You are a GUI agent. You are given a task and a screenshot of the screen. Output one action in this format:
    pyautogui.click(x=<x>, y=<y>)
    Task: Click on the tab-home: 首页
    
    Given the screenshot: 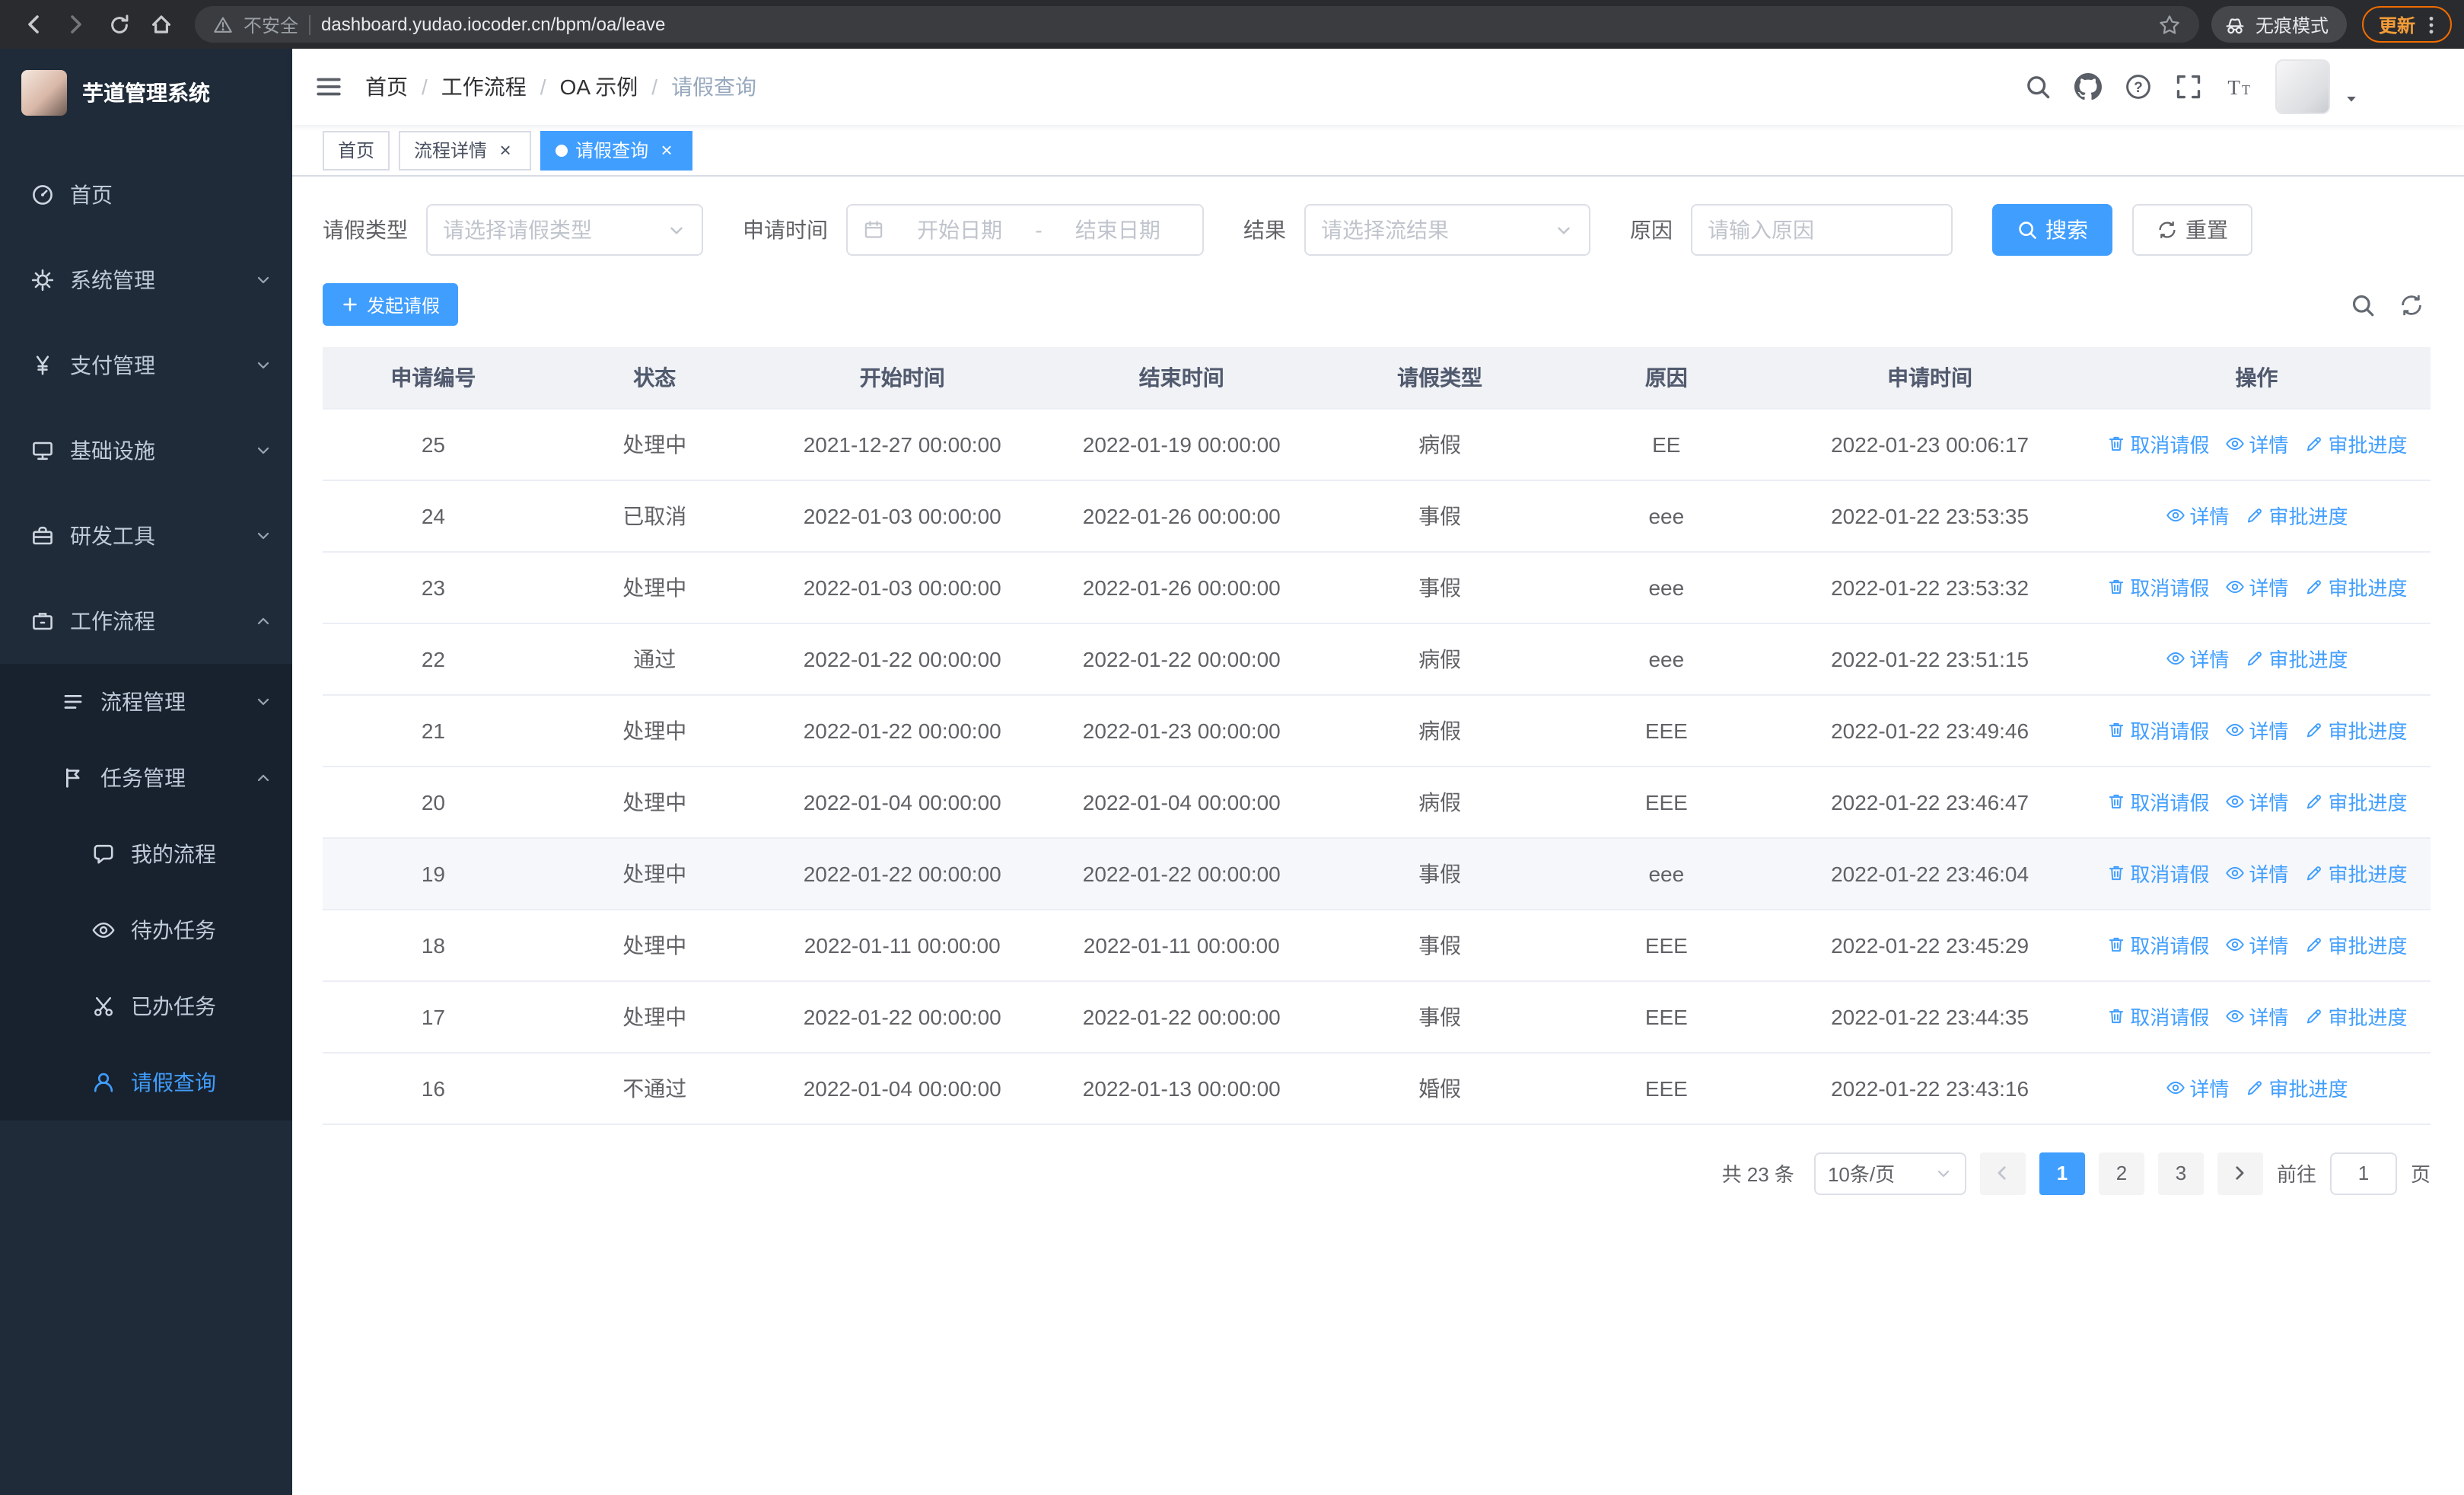 What is the action you would take?
    pyautogui.click(x=356, y=150)
    